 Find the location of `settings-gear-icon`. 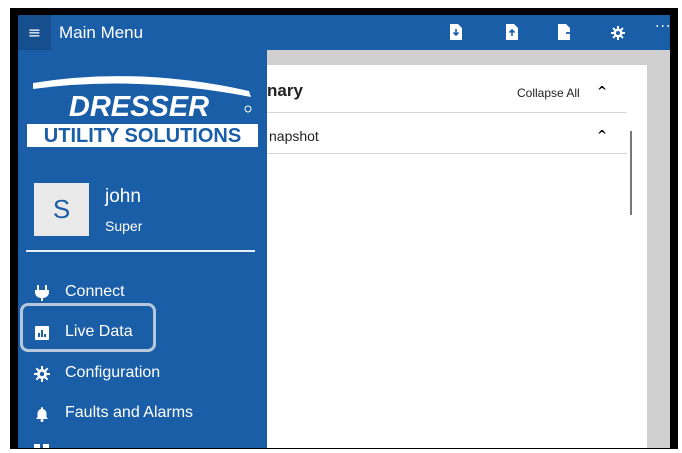

settings-gear-icon is located at coordinates (618, 33).